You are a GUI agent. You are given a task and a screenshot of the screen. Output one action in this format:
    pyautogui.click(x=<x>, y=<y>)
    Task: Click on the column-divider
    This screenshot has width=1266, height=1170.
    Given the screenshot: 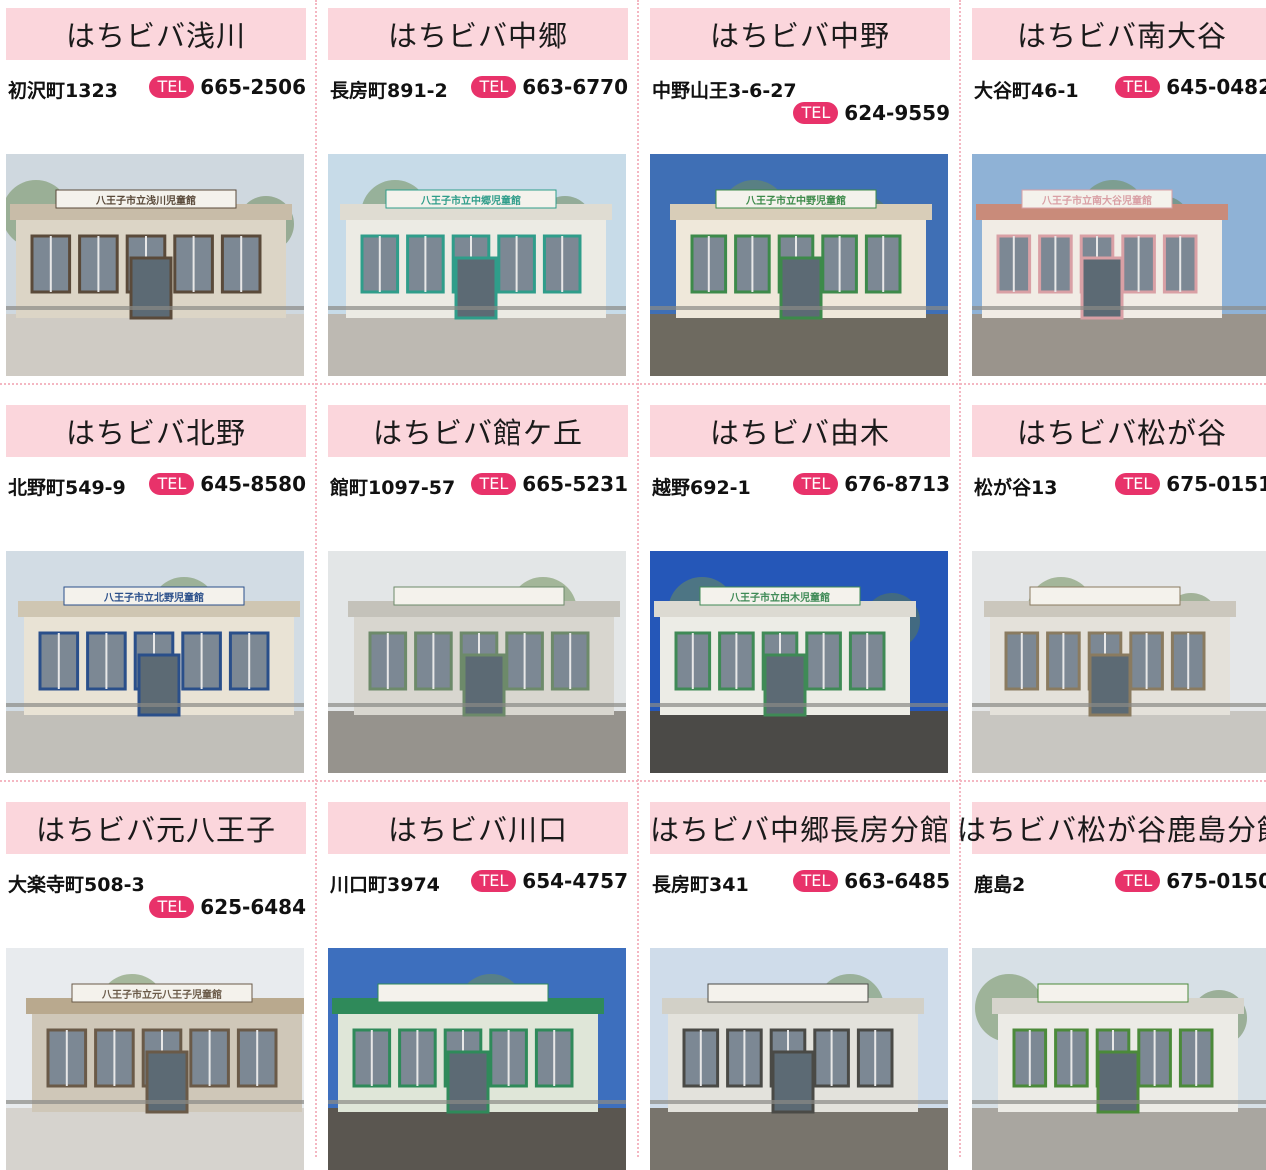 What is the action you would take?
    pyautogui.click(x=638, y=578)
    